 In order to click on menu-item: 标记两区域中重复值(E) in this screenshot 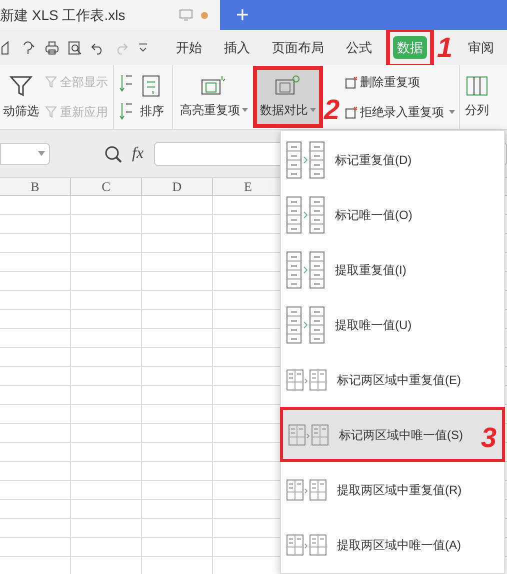, I will do `click(392, 379)`.